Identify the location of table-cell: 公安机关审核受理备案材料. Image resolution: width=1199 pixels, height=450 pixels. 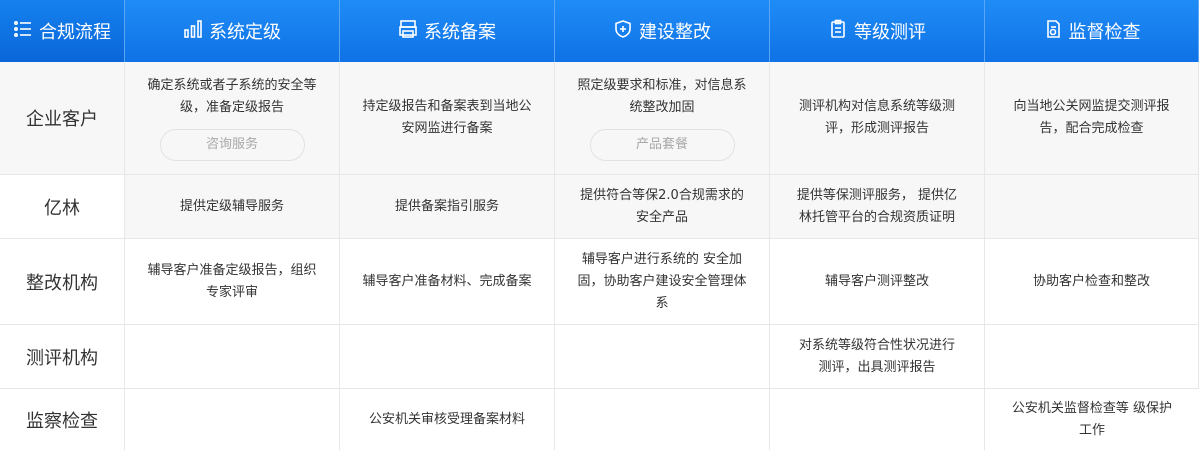
(447, 419).